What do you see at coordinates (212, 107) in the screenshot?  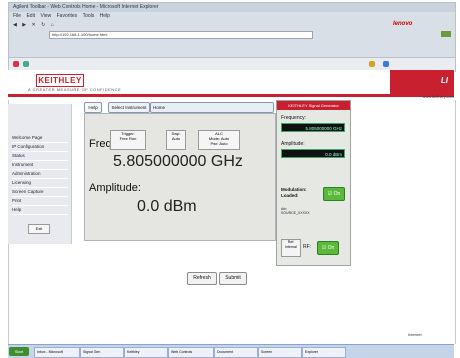 I see `tab-home: Home` at bounding box center [212, 107].